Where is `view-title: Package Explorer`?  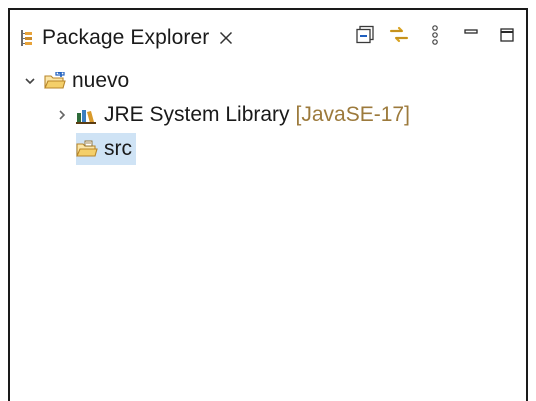
view-title: Package Explorer is located at coordinates (126, 37).